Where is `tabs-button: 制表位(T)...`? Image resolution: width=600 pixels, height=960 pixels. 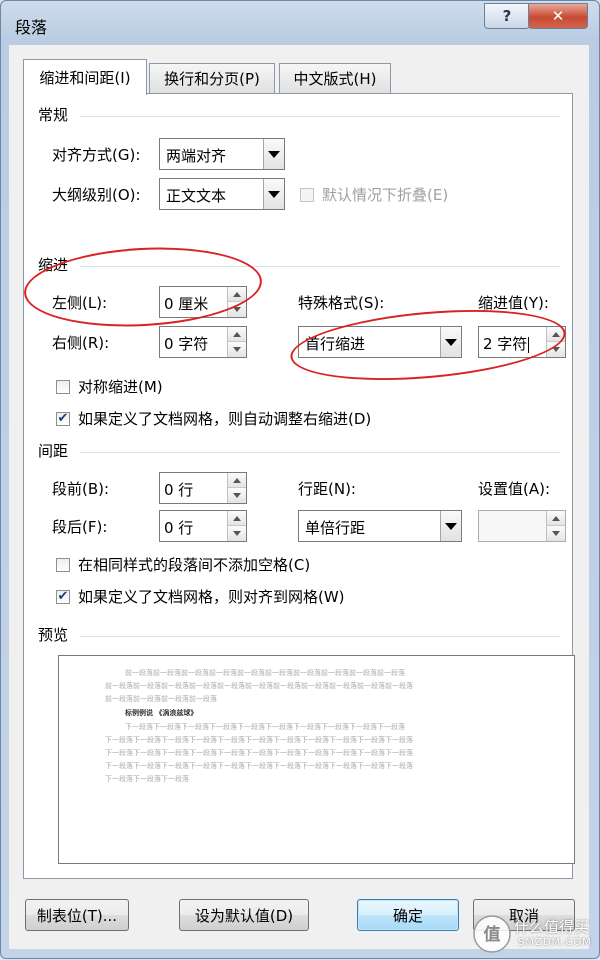 tabs-button: 制表位(T)... is located at coordinates (77, 915).